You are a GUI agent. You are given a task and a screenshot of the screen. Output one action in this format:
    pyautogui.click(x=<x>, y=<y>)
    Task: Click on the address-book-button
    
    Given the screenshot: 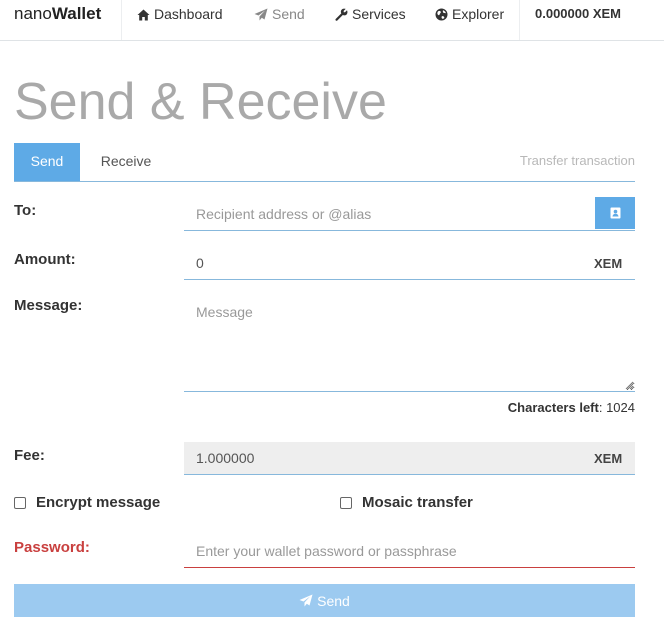 What is the action you would take?
    pyautogui.click(x=615, y=213)
    